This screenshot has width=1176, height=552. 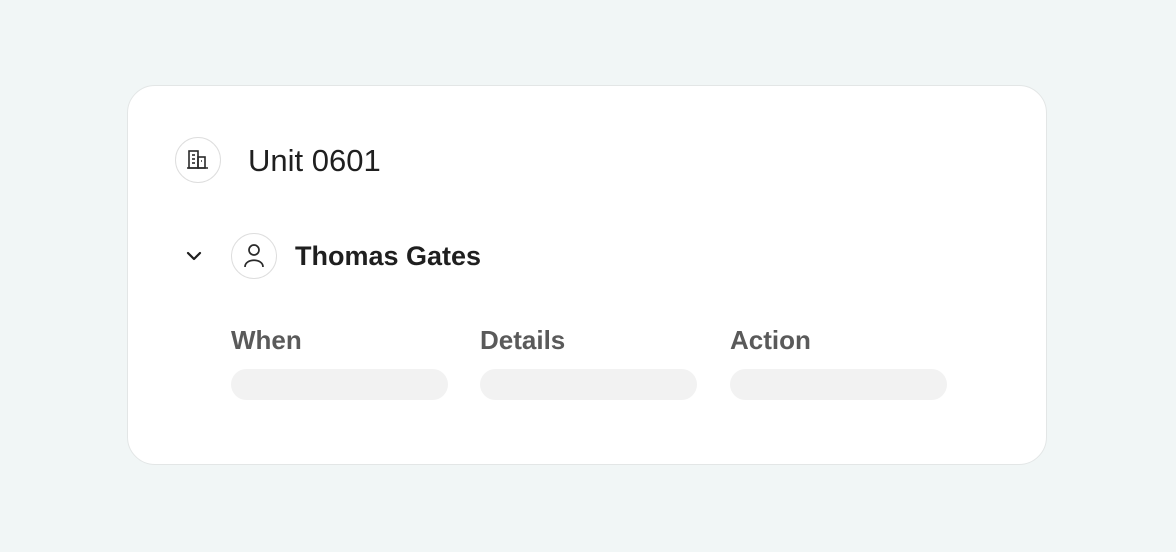 What do you see at coordinates (588, 384) in the screenshot?
I see `loading-placeholder-details` at bounding box center [588, 384].